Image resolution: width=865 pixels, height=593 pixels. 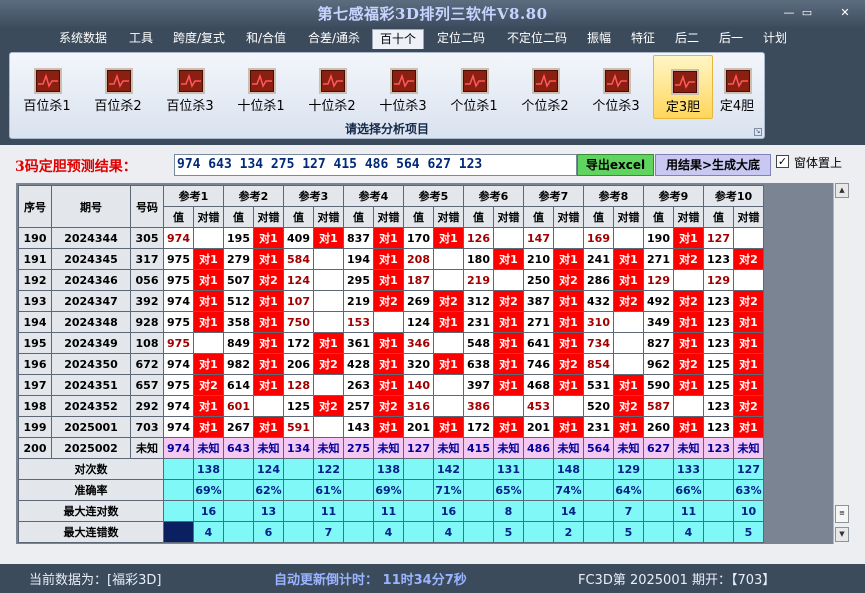 I want to click on stat-value: 133, so click(x=688, y=469).